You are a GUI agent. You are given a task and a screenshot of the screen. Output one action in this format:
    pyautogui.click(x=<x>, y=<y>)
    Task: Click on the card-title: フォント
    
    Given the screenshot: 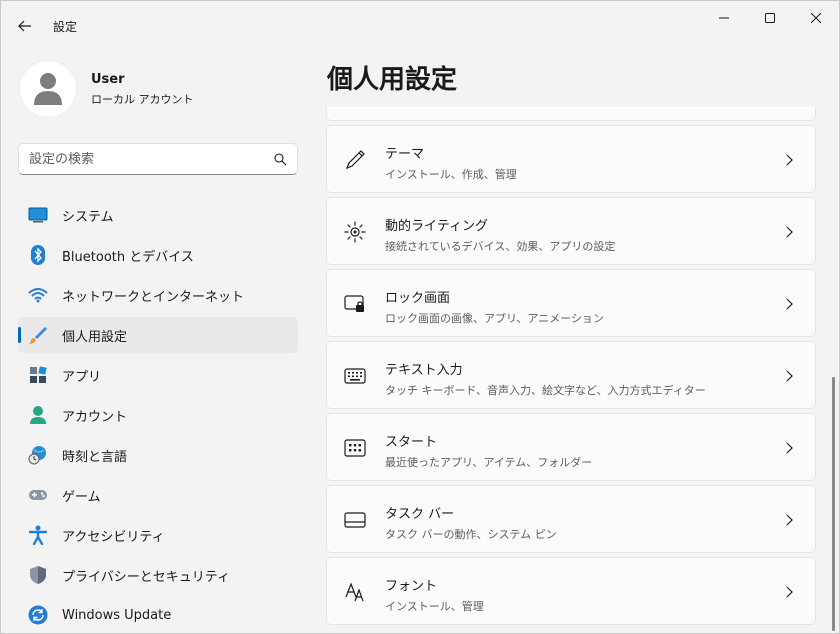 What is the action you would take?
    pyautogui.click(x=411, y=586)
    